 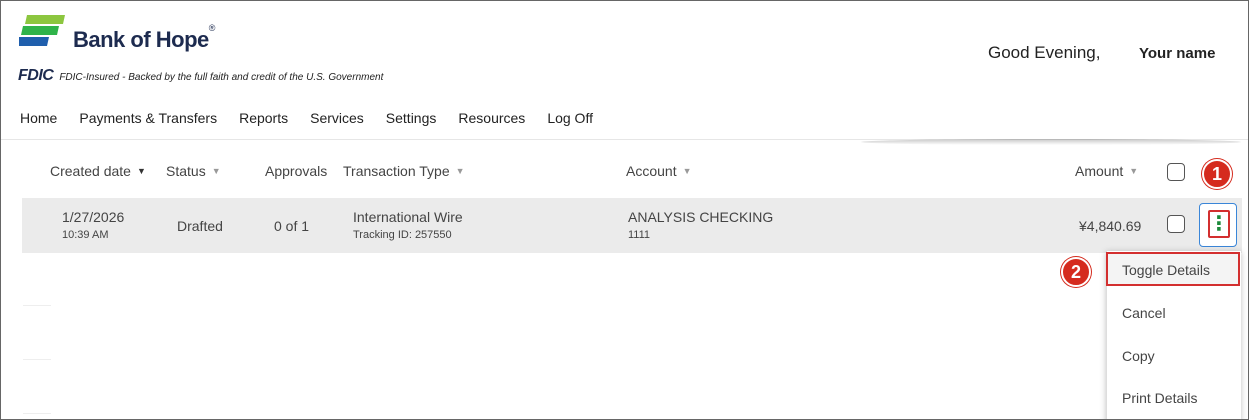 I want to click on brand-name: Bank of Hope®, so click(x=144, y=37).